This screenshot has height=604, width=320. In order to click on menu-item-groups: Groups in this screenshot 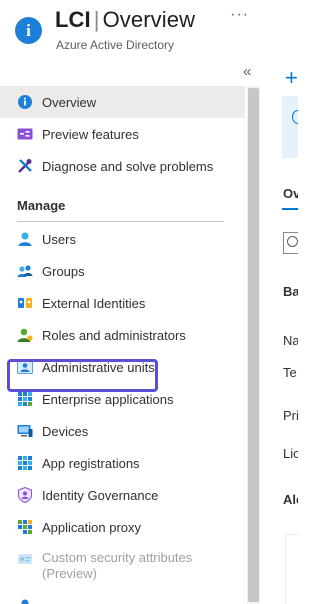, I will do `click(122, 271)`.